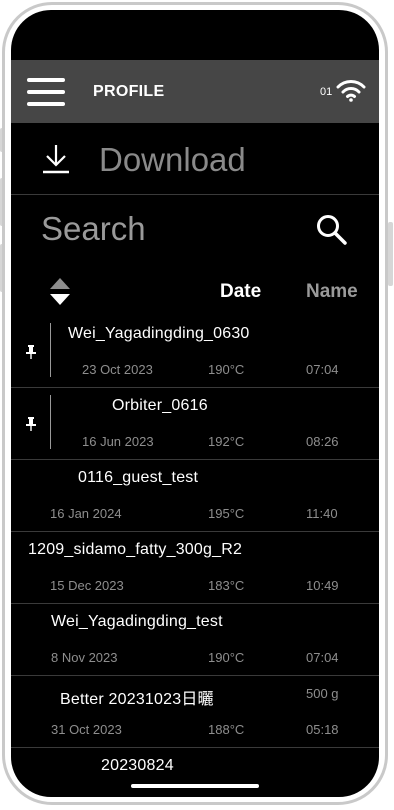 Image resolution: width=394 pixels, height=810 pixels. Describe the element at coordinates (195, 230) in the screenshot. I see `search-bar: Search` at that location.